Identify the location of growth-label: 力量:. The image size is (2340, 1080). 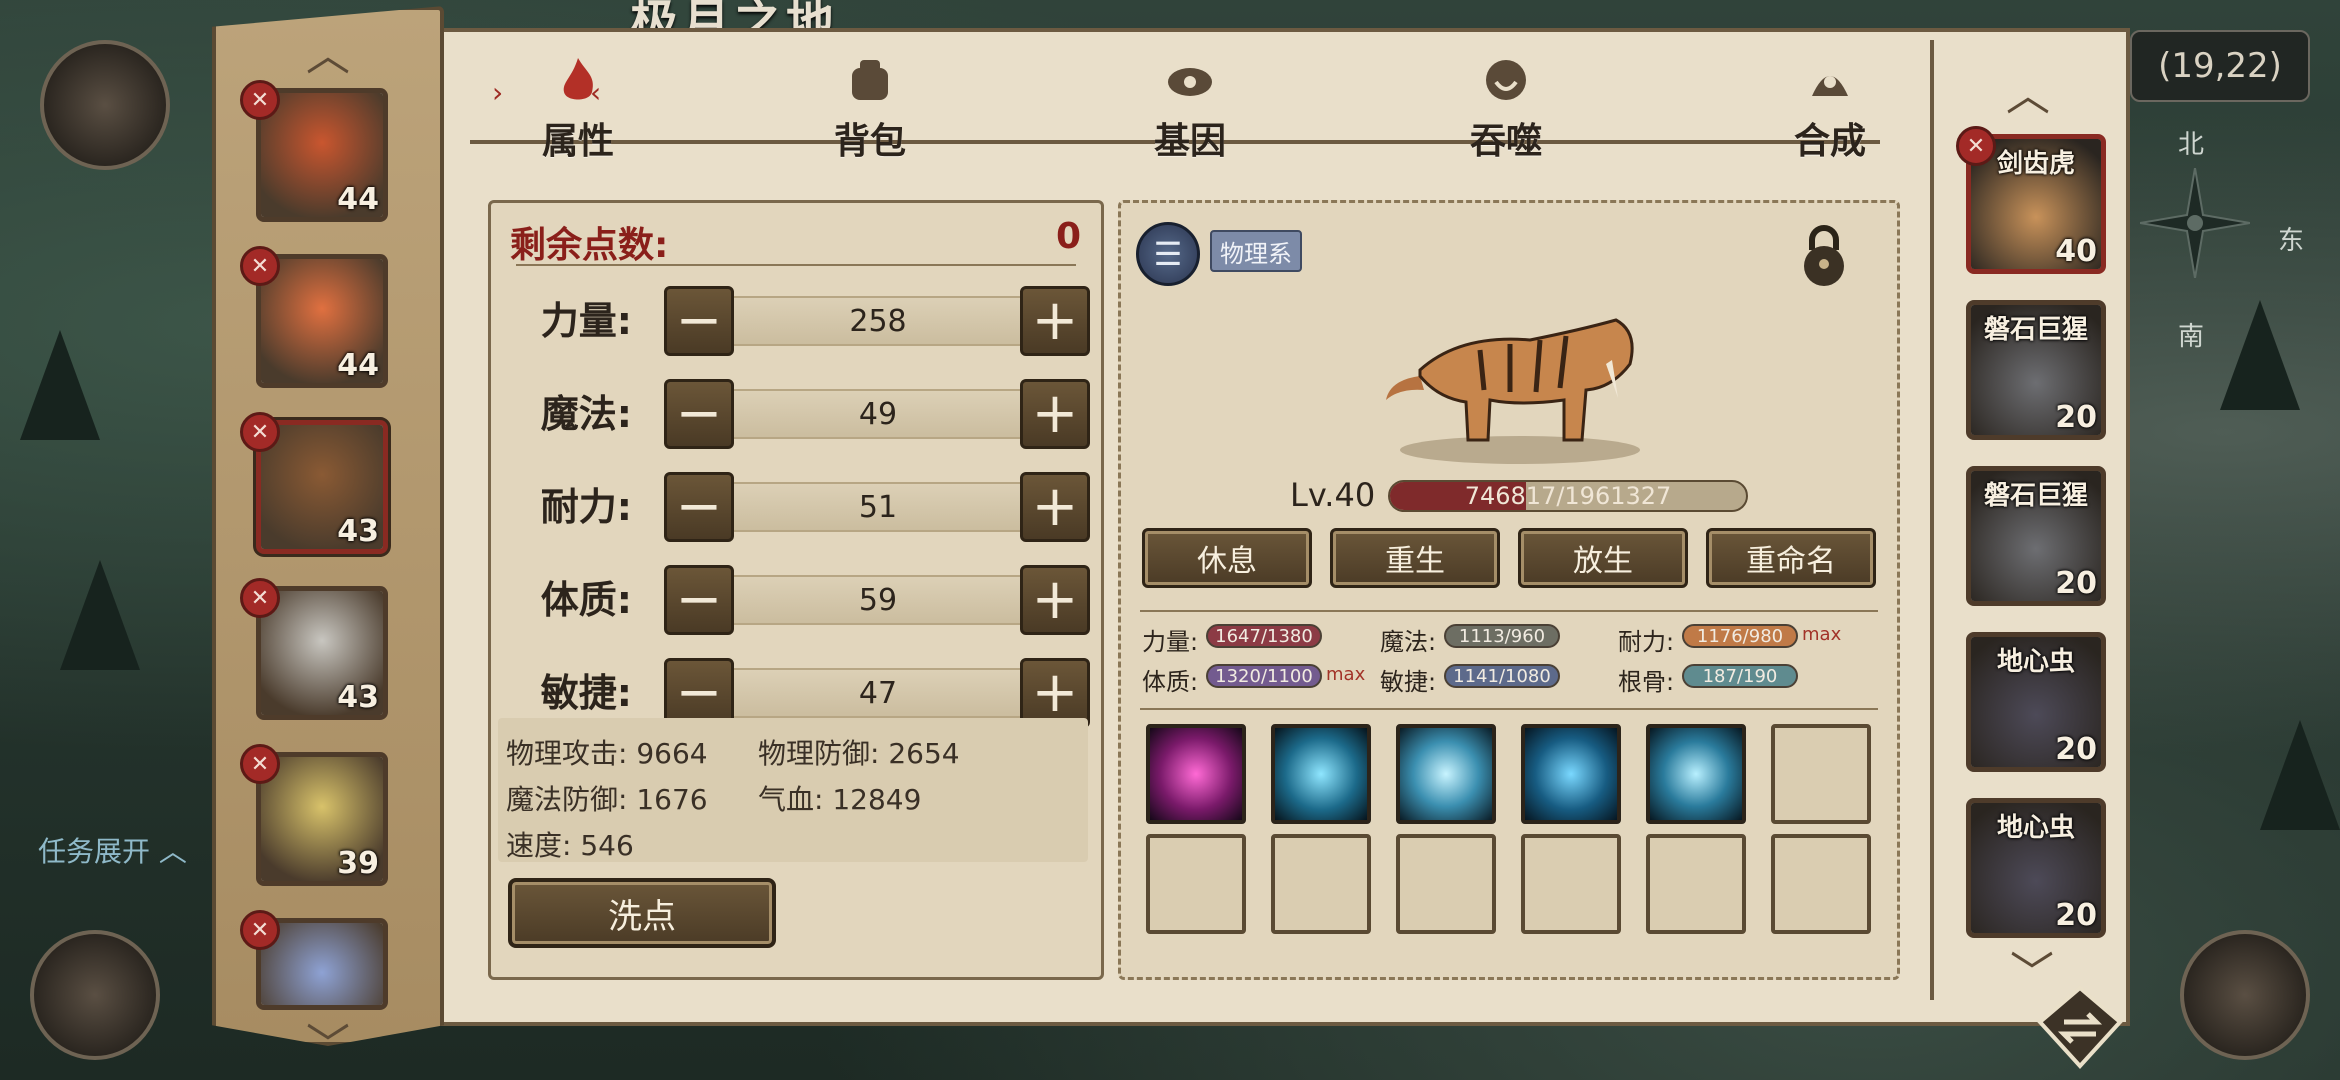
(1170, 642).